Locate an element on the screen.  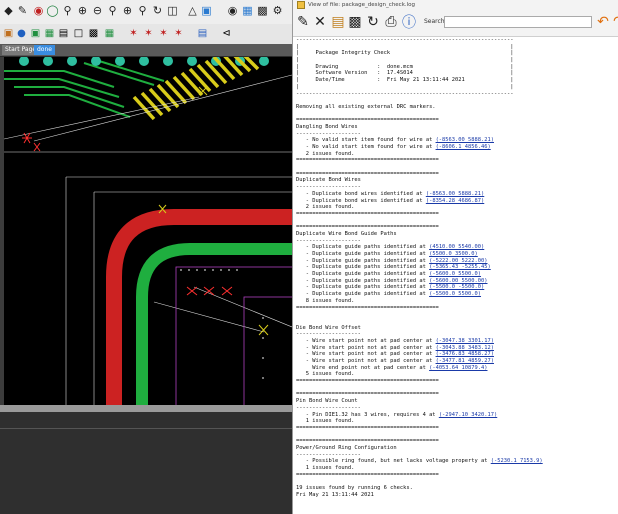
flip-icon: ◫ is located at coordinates (172, 10).